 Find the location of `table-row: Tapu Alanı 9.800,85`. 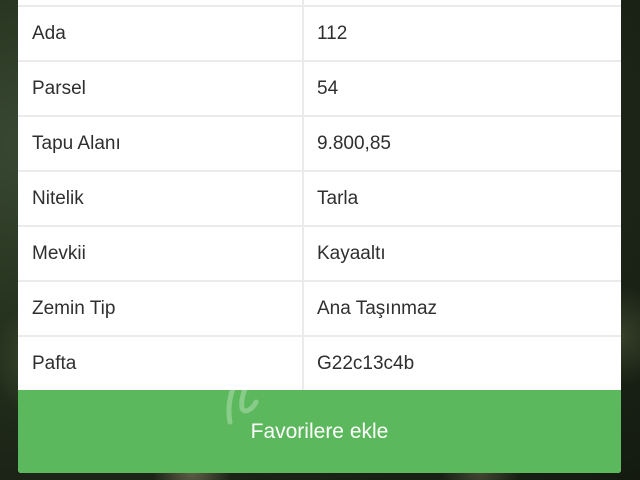

table-row: Tapu Alanı 9.800,85 is located at coordinates (319, 144).